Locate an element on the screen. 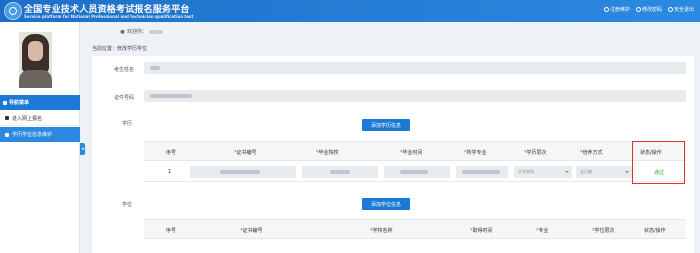 The height and width of the screenshot is (253, 700). col-obtain-time: *取得时间 is located at coordinates (481, 231).